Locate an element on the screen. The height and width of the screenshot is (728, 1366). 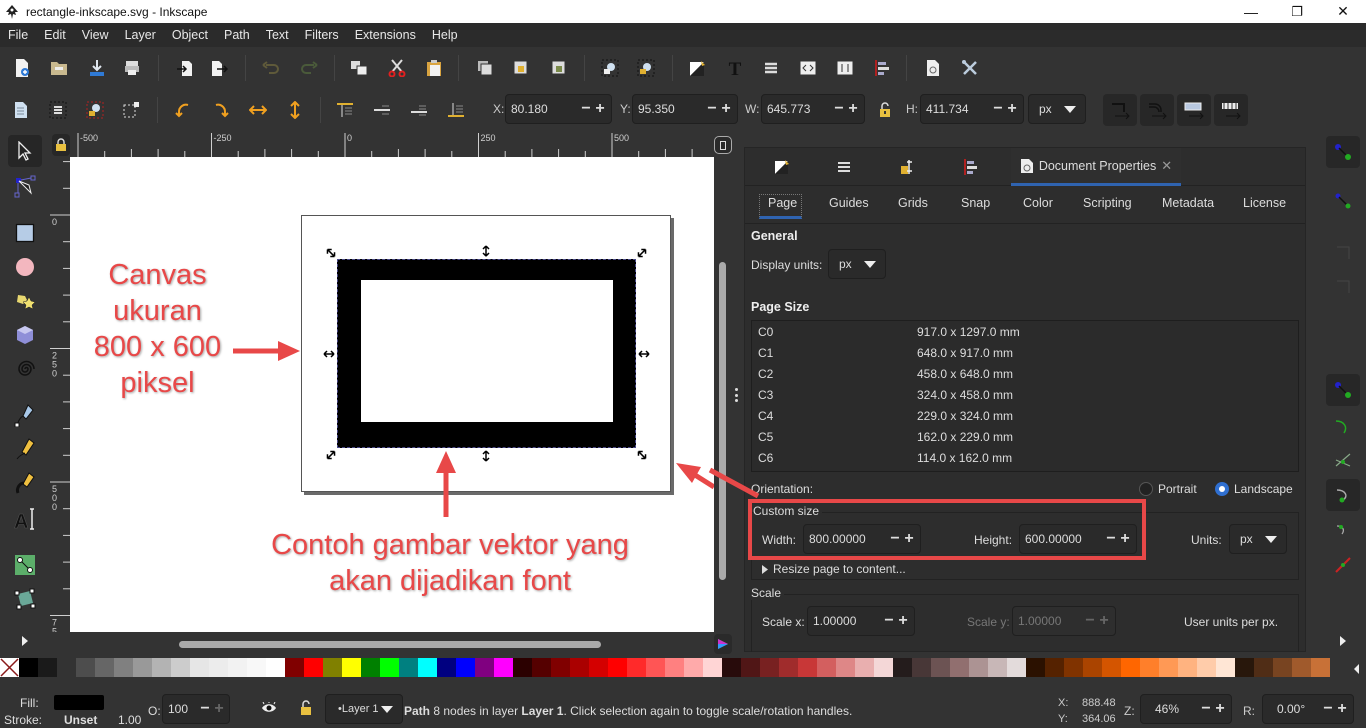
lock-proportions-button is located at coordinates (885, 110).